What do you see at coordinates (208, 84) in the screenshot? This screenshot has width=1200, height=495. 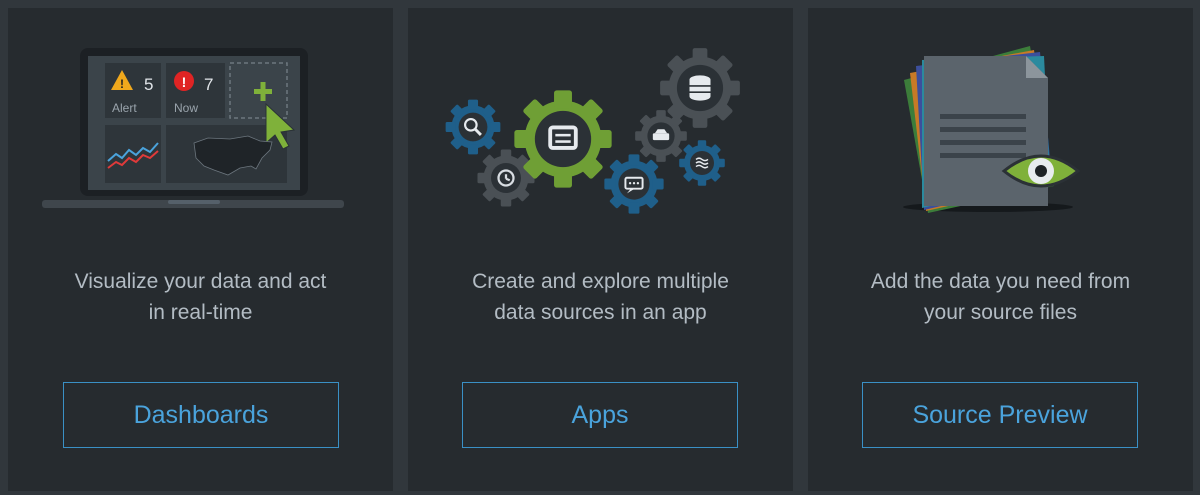 I see `svg-text: 7` at bounding box center [208, 84].